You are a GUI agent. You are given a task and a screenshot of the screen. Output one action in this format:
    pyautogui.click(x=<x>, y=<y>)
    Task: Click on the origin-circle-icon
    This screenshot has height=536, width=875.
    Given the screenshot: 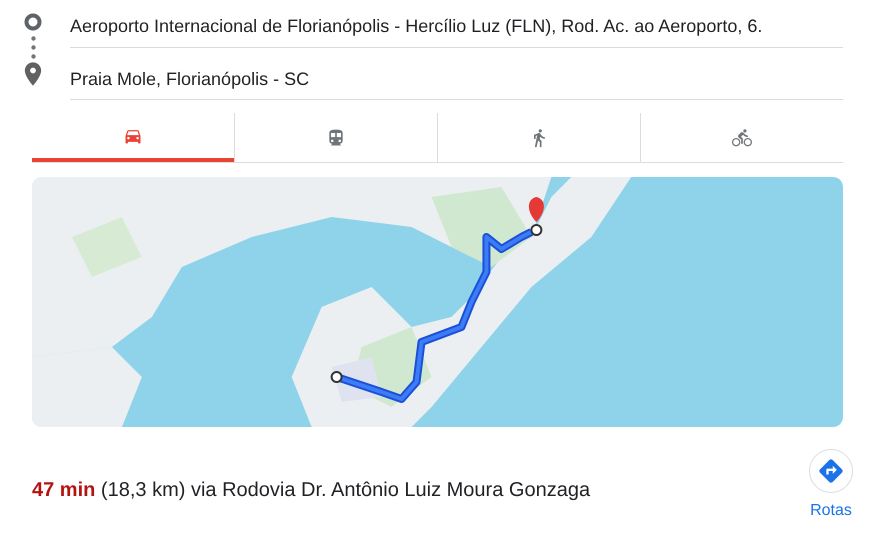 What is the action you would take?
    pyautogui.click(x=33, y=22)
    